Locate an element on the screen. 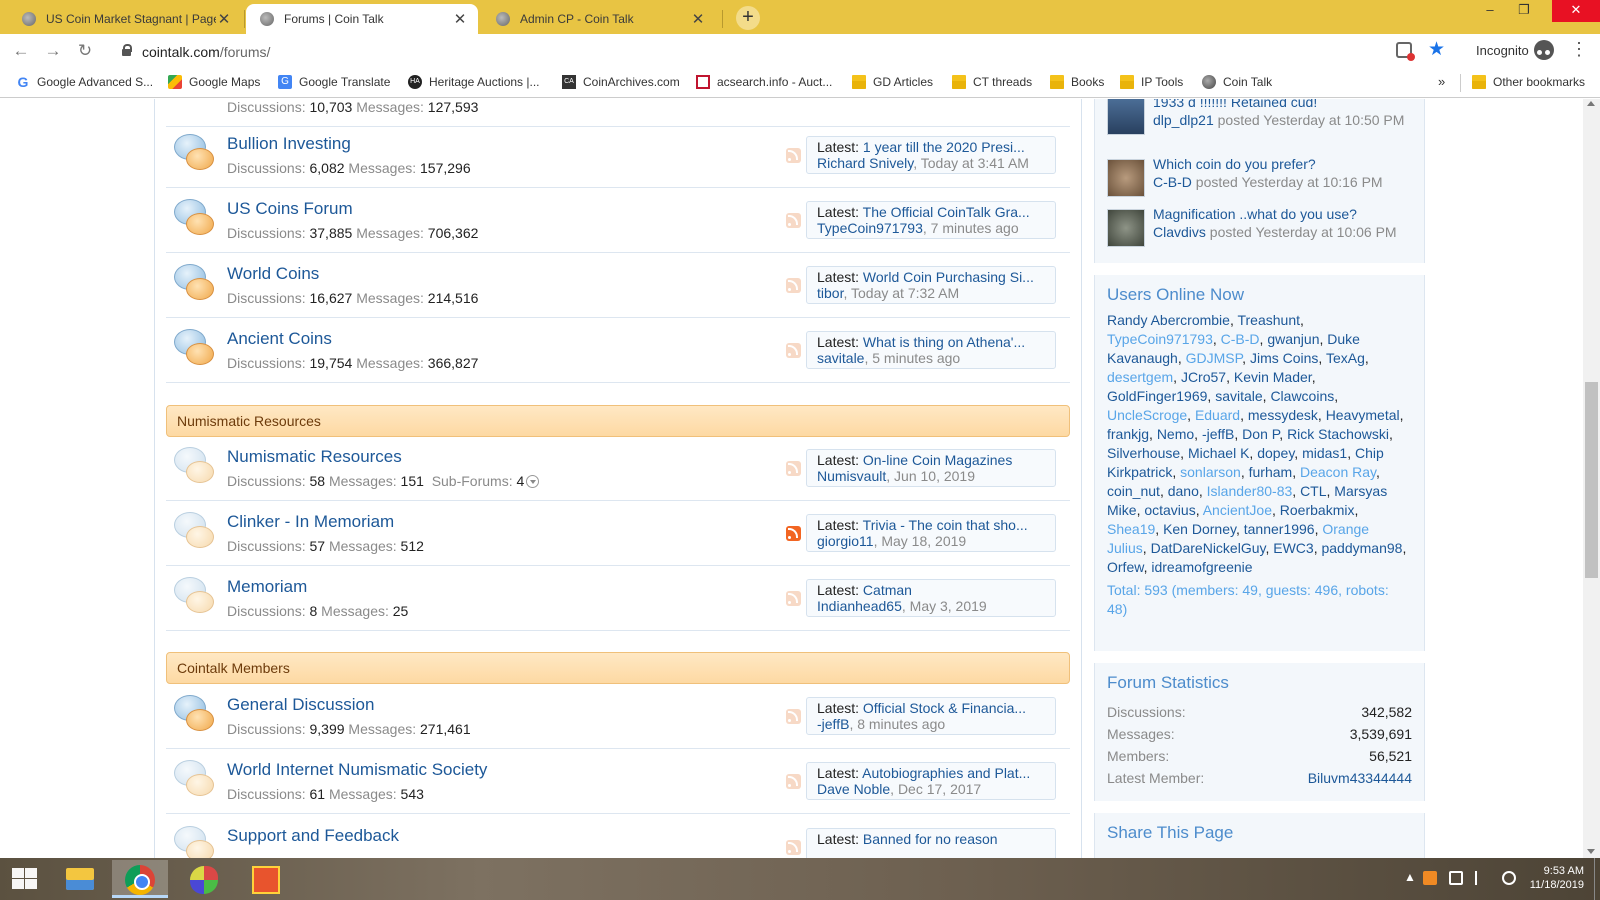  latest-thread-link: Catman is located at coordinates (887, 590).